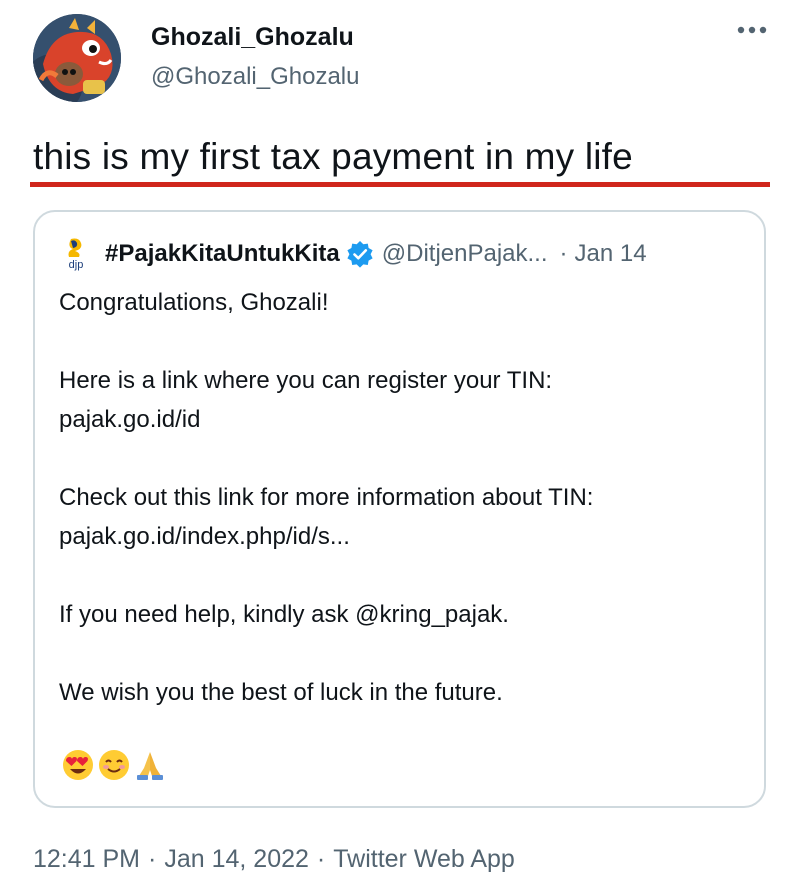 The height and width of the screenshot is (887, 800). I want to click on quoted-author-name: #PajakKitaUntukKita, so click(222, 254).